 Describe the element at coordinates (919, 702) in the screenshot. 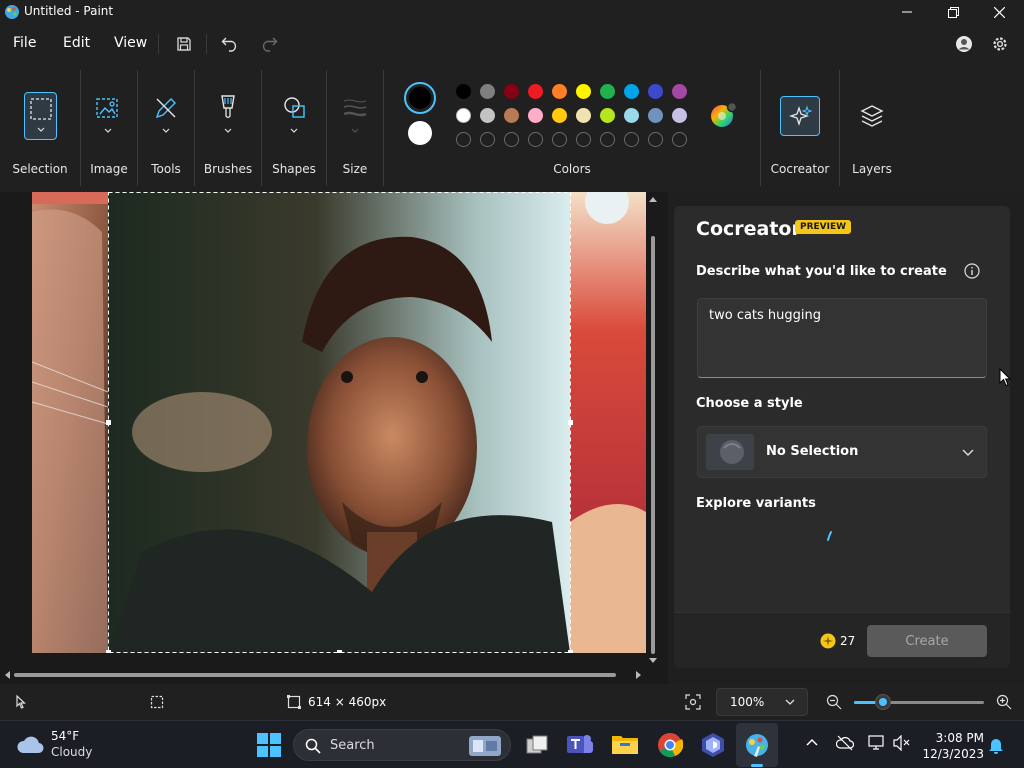

I see `zoom-slider` at that location.